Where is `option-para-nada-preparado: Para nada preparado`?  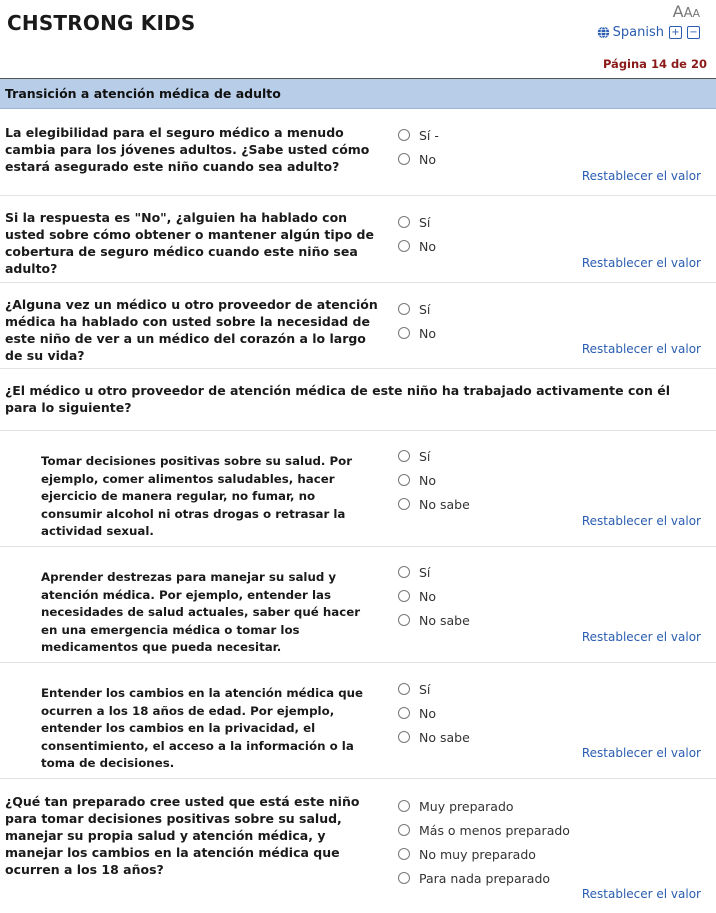 option-para-nada-preparado: Para nada preparado is located at coordinates (484, 878).